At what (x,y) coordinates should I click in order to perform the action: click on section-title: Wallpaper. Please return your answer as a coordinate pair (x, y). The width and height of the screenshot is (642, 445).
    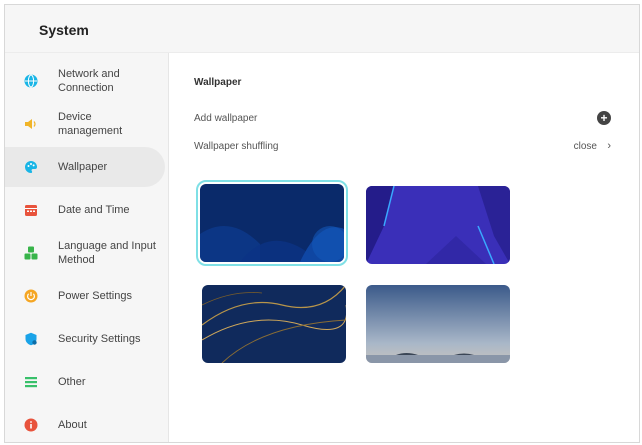
    Looking at the image, I should click on (218, 82).